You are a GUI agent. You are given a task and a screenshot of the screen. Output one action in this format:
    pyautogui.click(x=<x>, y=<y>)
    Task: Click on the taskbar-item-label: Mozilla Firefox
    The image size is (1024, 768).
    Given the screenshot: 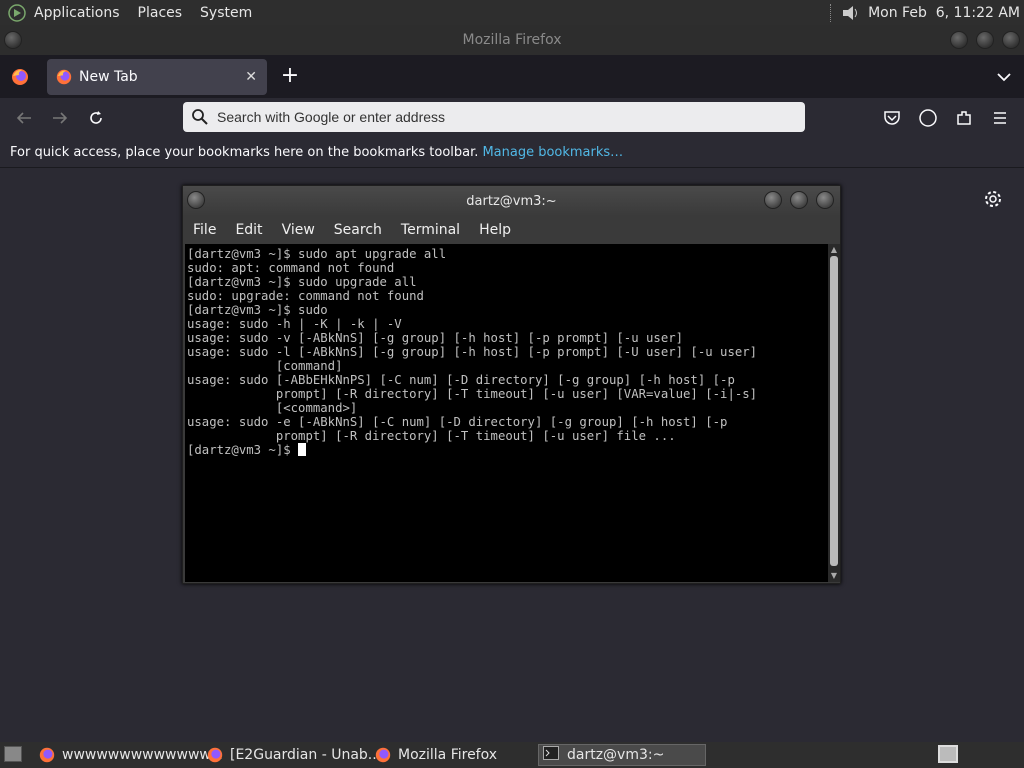 What is the action you would take?
    pyautogui.click(x=448, y=755)
    